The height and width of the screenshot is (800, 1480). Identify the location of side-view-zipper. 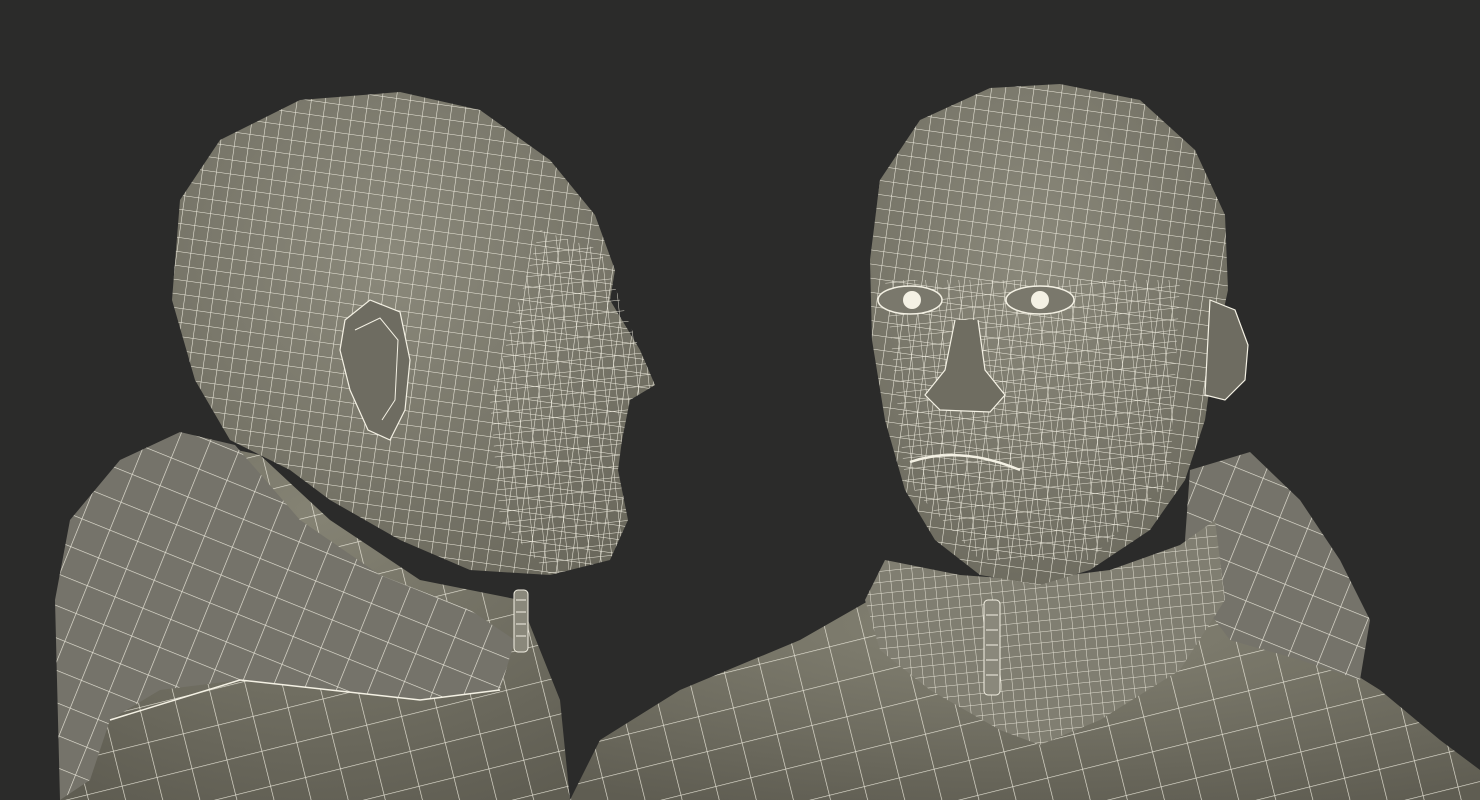
(521, 621).